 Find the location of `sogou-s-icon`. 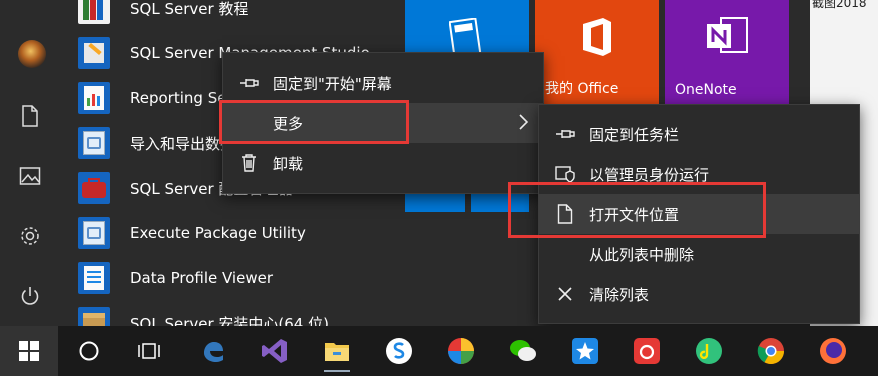

sogou-s-icon is located at coordinates (399, 351).